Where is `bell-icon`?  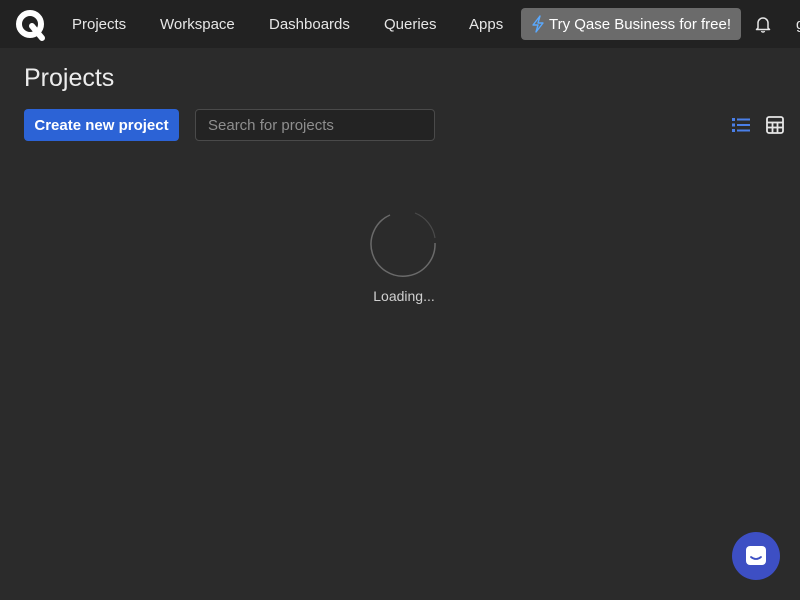 bell-icon is located at coordinates (763, 24).